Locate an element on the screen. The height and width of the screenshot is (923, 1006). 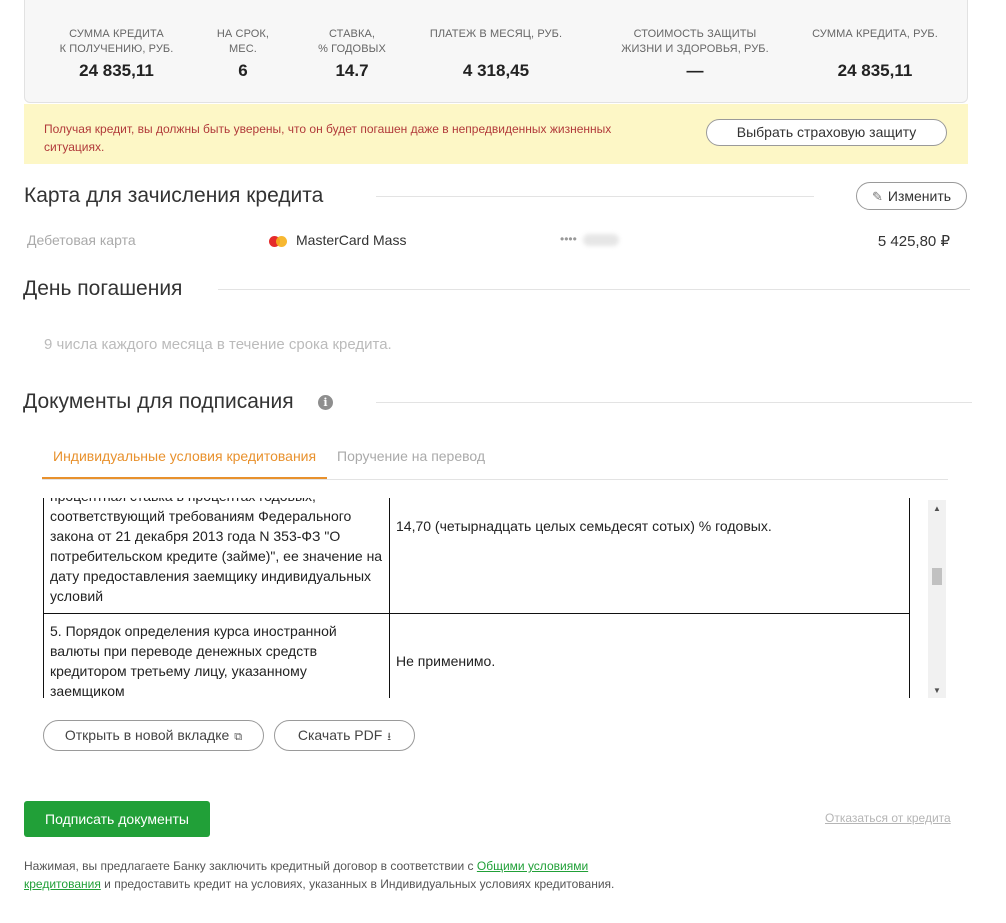
external-window-icon: ⧉ is located at coordinates (238, 737).